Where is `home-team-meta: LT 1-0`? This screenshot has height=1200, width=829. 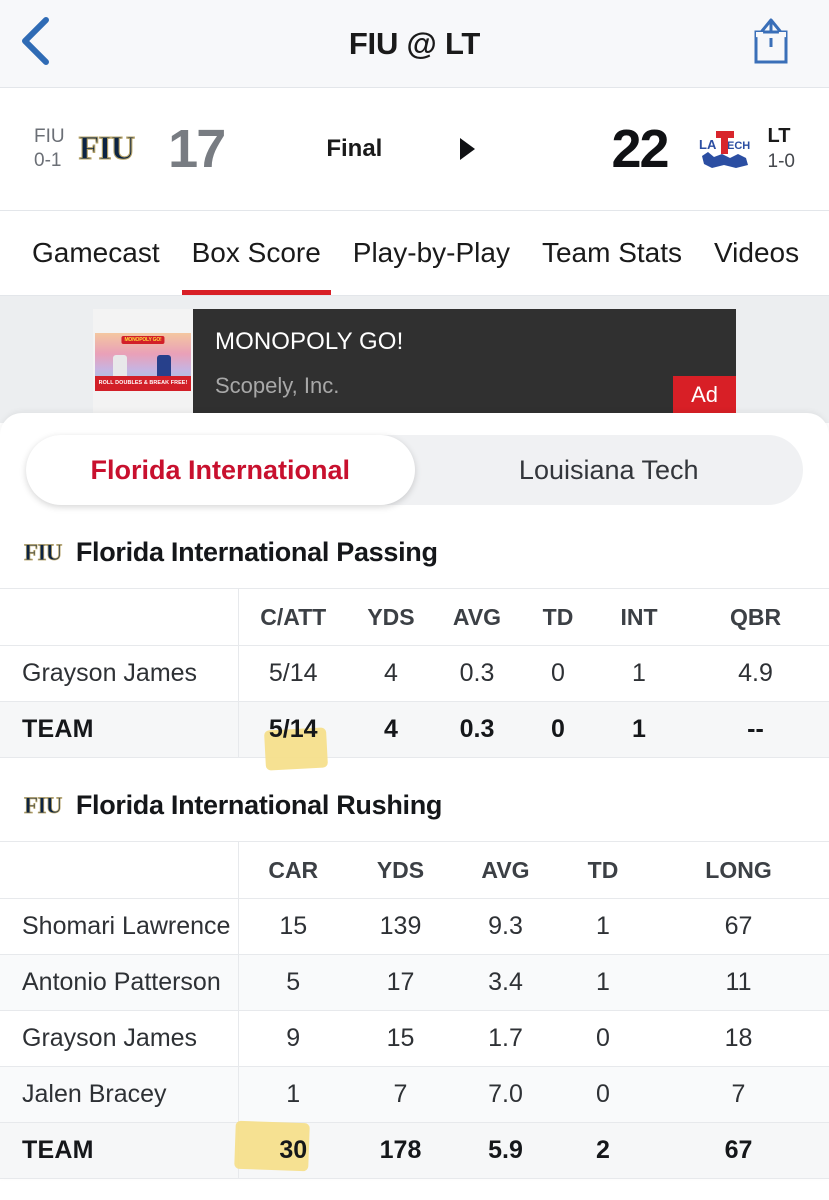
home-team-meta: LT 1-0 is located at coordinates (781, 149).